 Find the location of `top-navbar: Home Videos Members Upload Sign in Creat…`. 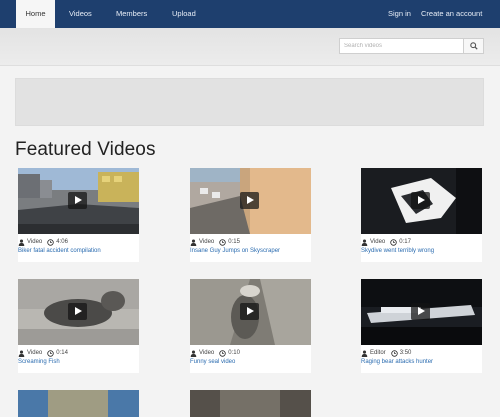

top-navbar: Home Videos Members Upload Sign in Creat… is located at coordinates (250, 14).